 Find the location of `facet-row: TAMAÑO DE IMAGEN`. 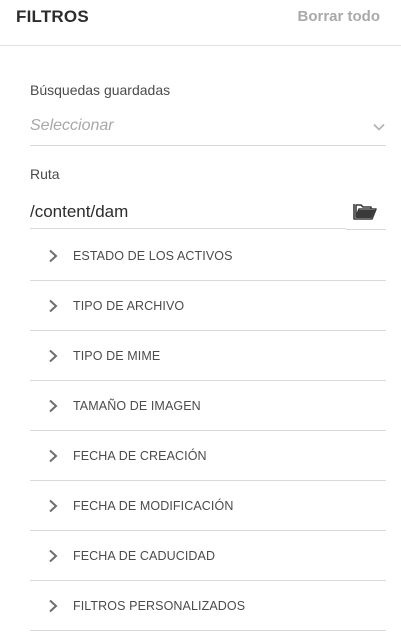

facet-row: TAMAÑO DE IMAGEN is located at coordinates (208, 406).